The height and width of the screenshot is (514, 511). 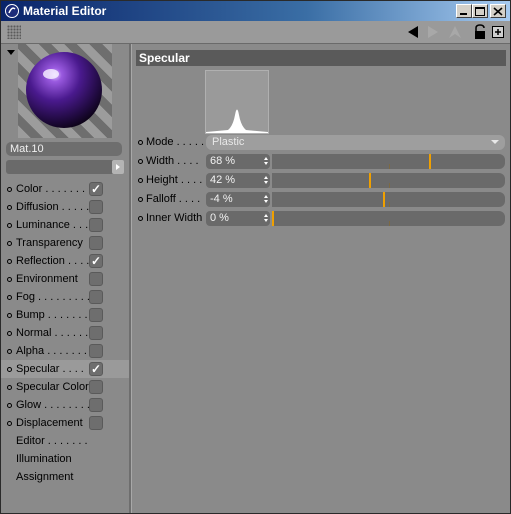 What do you see at coordinates (53, 261) in the screenshot?
I see `channel-label: Reflection . . . .` at bounding box center [53, 261].